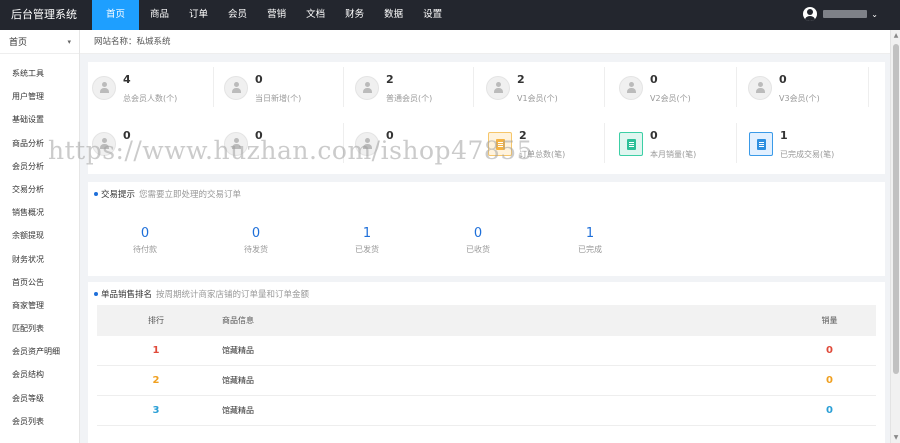  What do you see at coordinates (631, 144) in the screenshot?
I see `clipboard-icon` at bounding box center [631, 144].